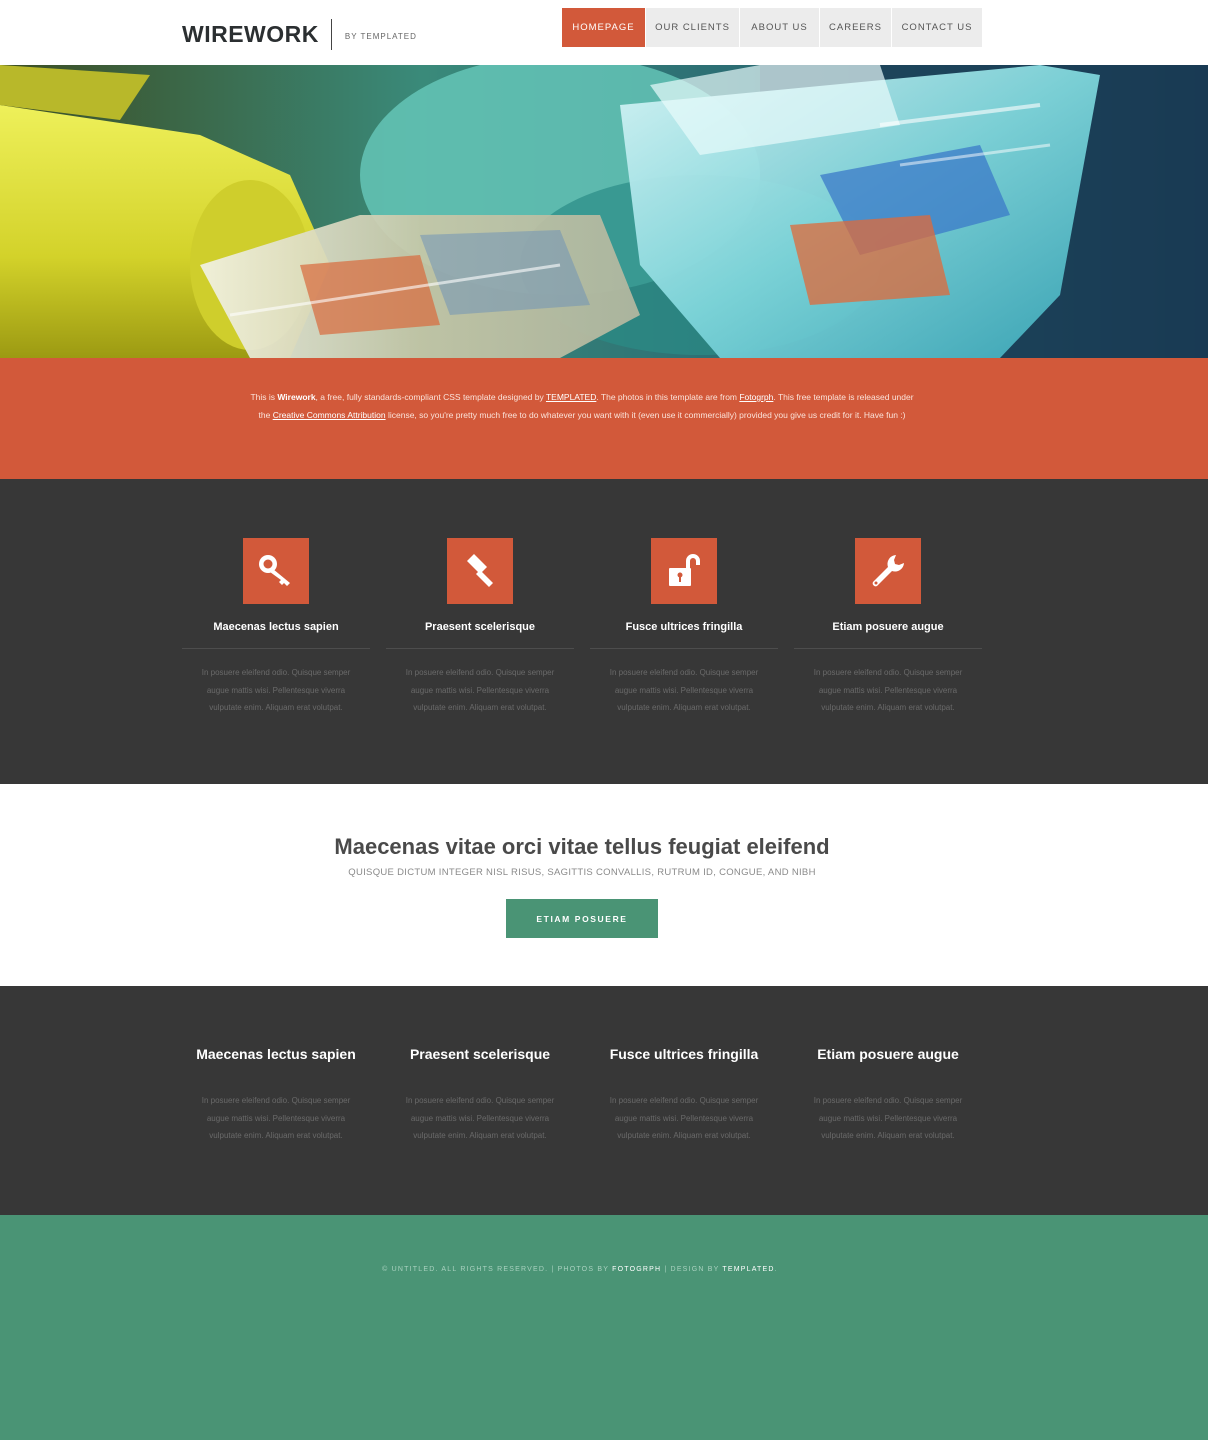  What do you see at coordinates (937, 27) in the screenshot?
I see `nav-contact-us: CONTACT US` at bounding box center [937, 27].